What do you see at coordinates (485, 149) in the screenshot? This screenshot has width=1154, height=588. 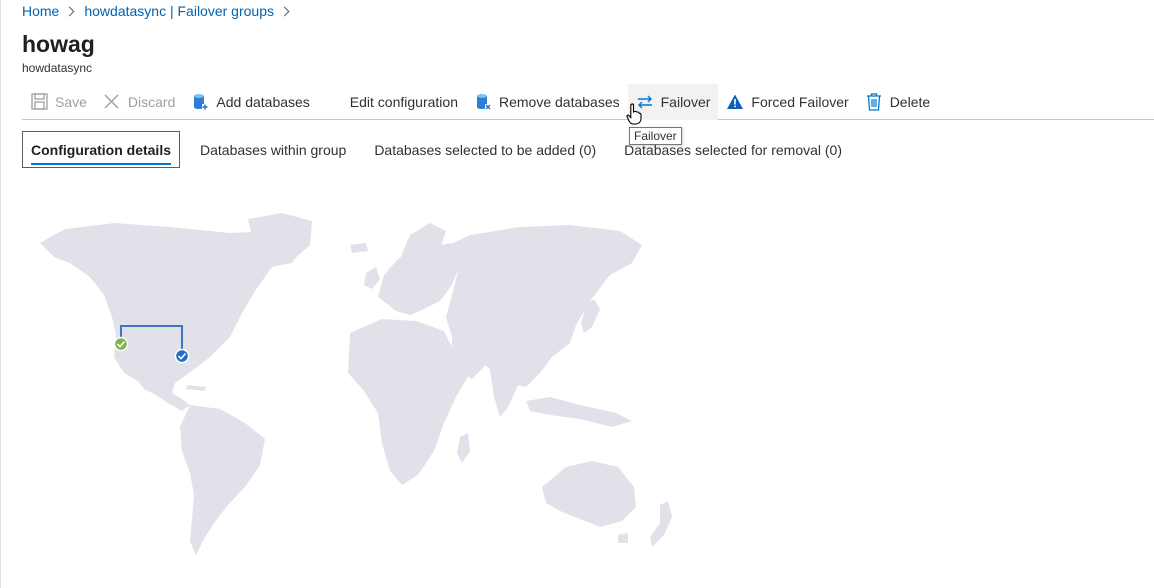 I see `tab-databases-to-be-added: Databases selected to be added (0)` at bounding box center [485, 149].